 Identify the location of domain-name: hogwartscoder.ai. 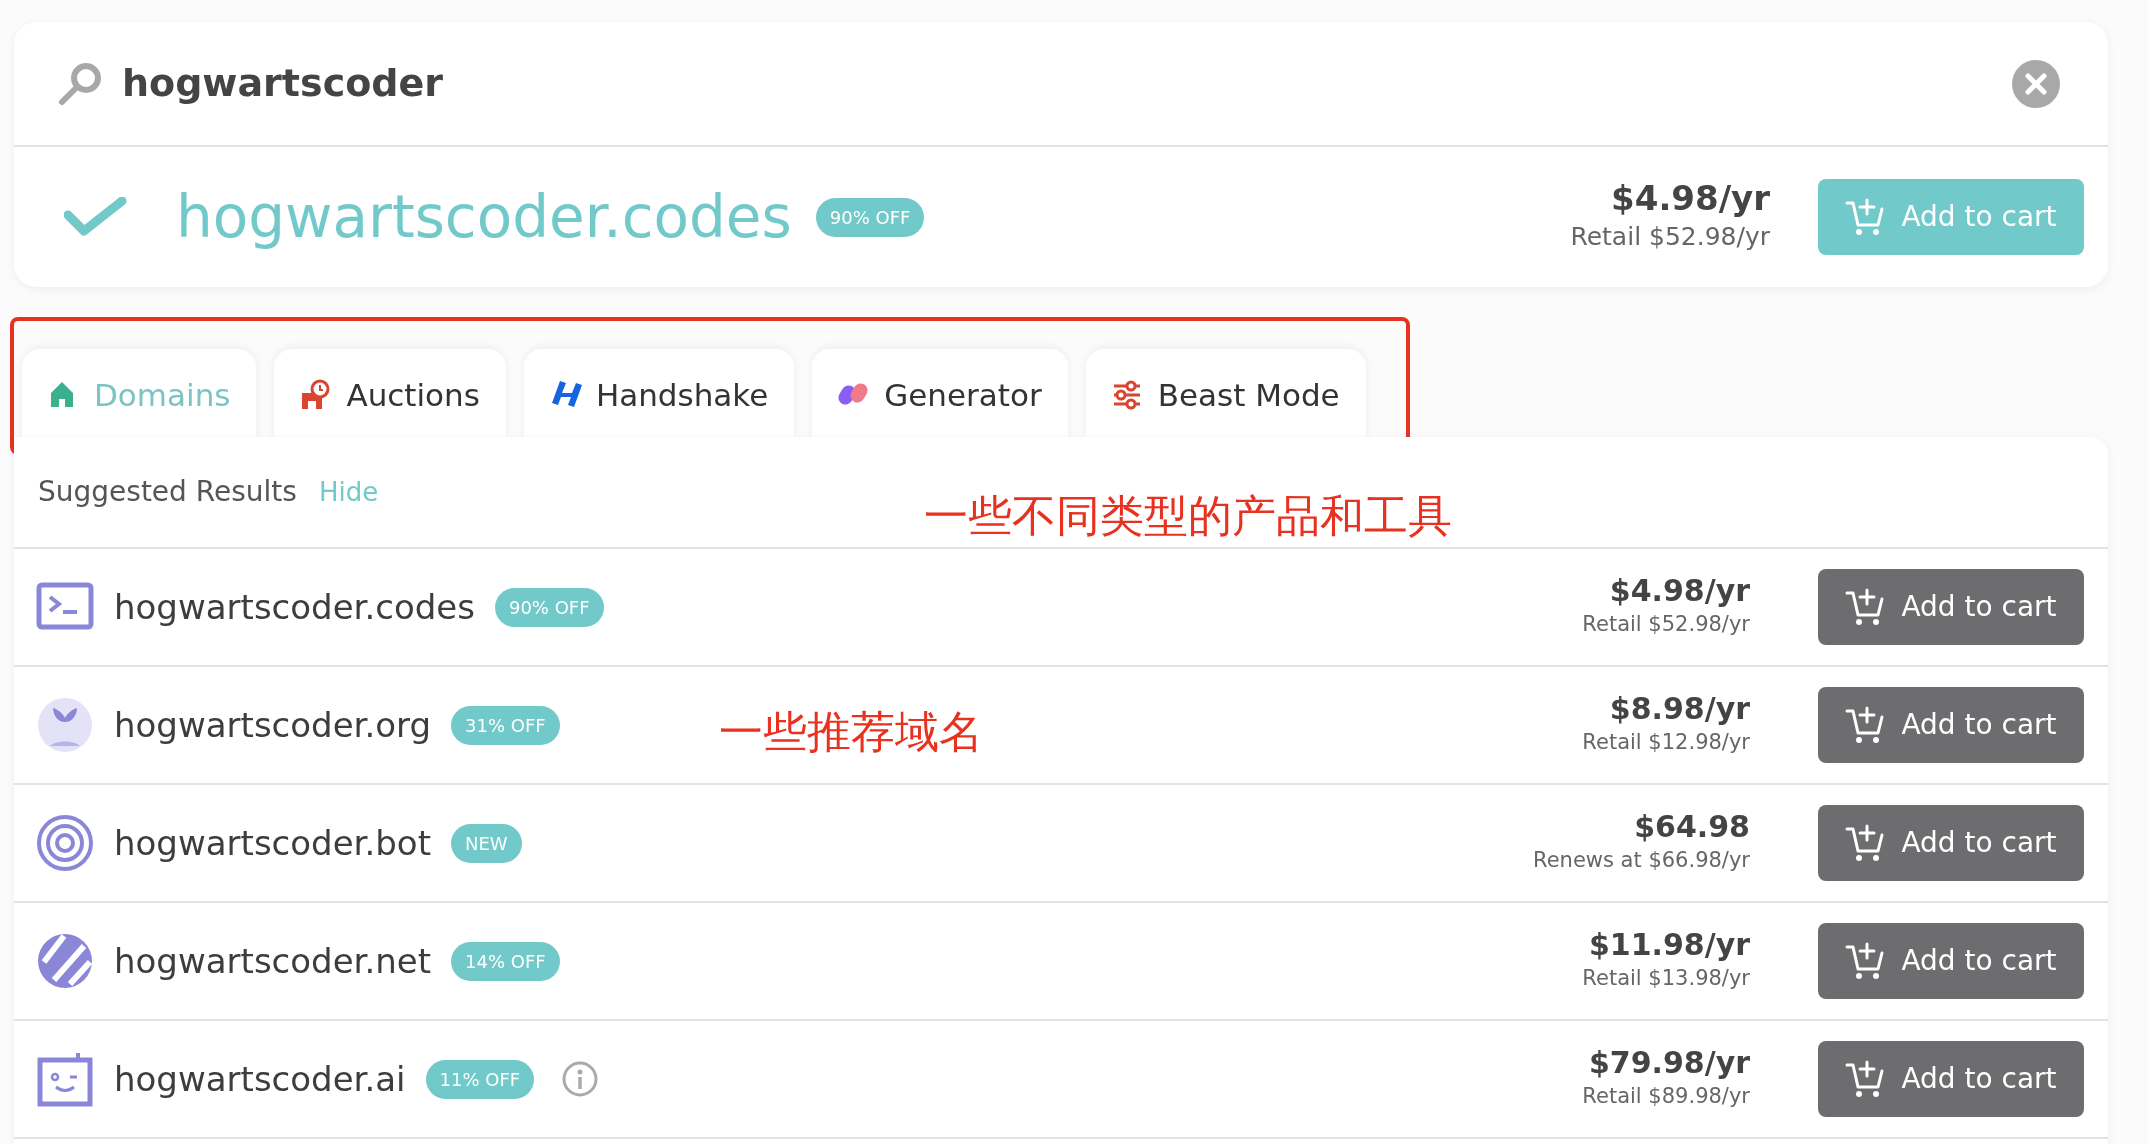
(260, 1079).